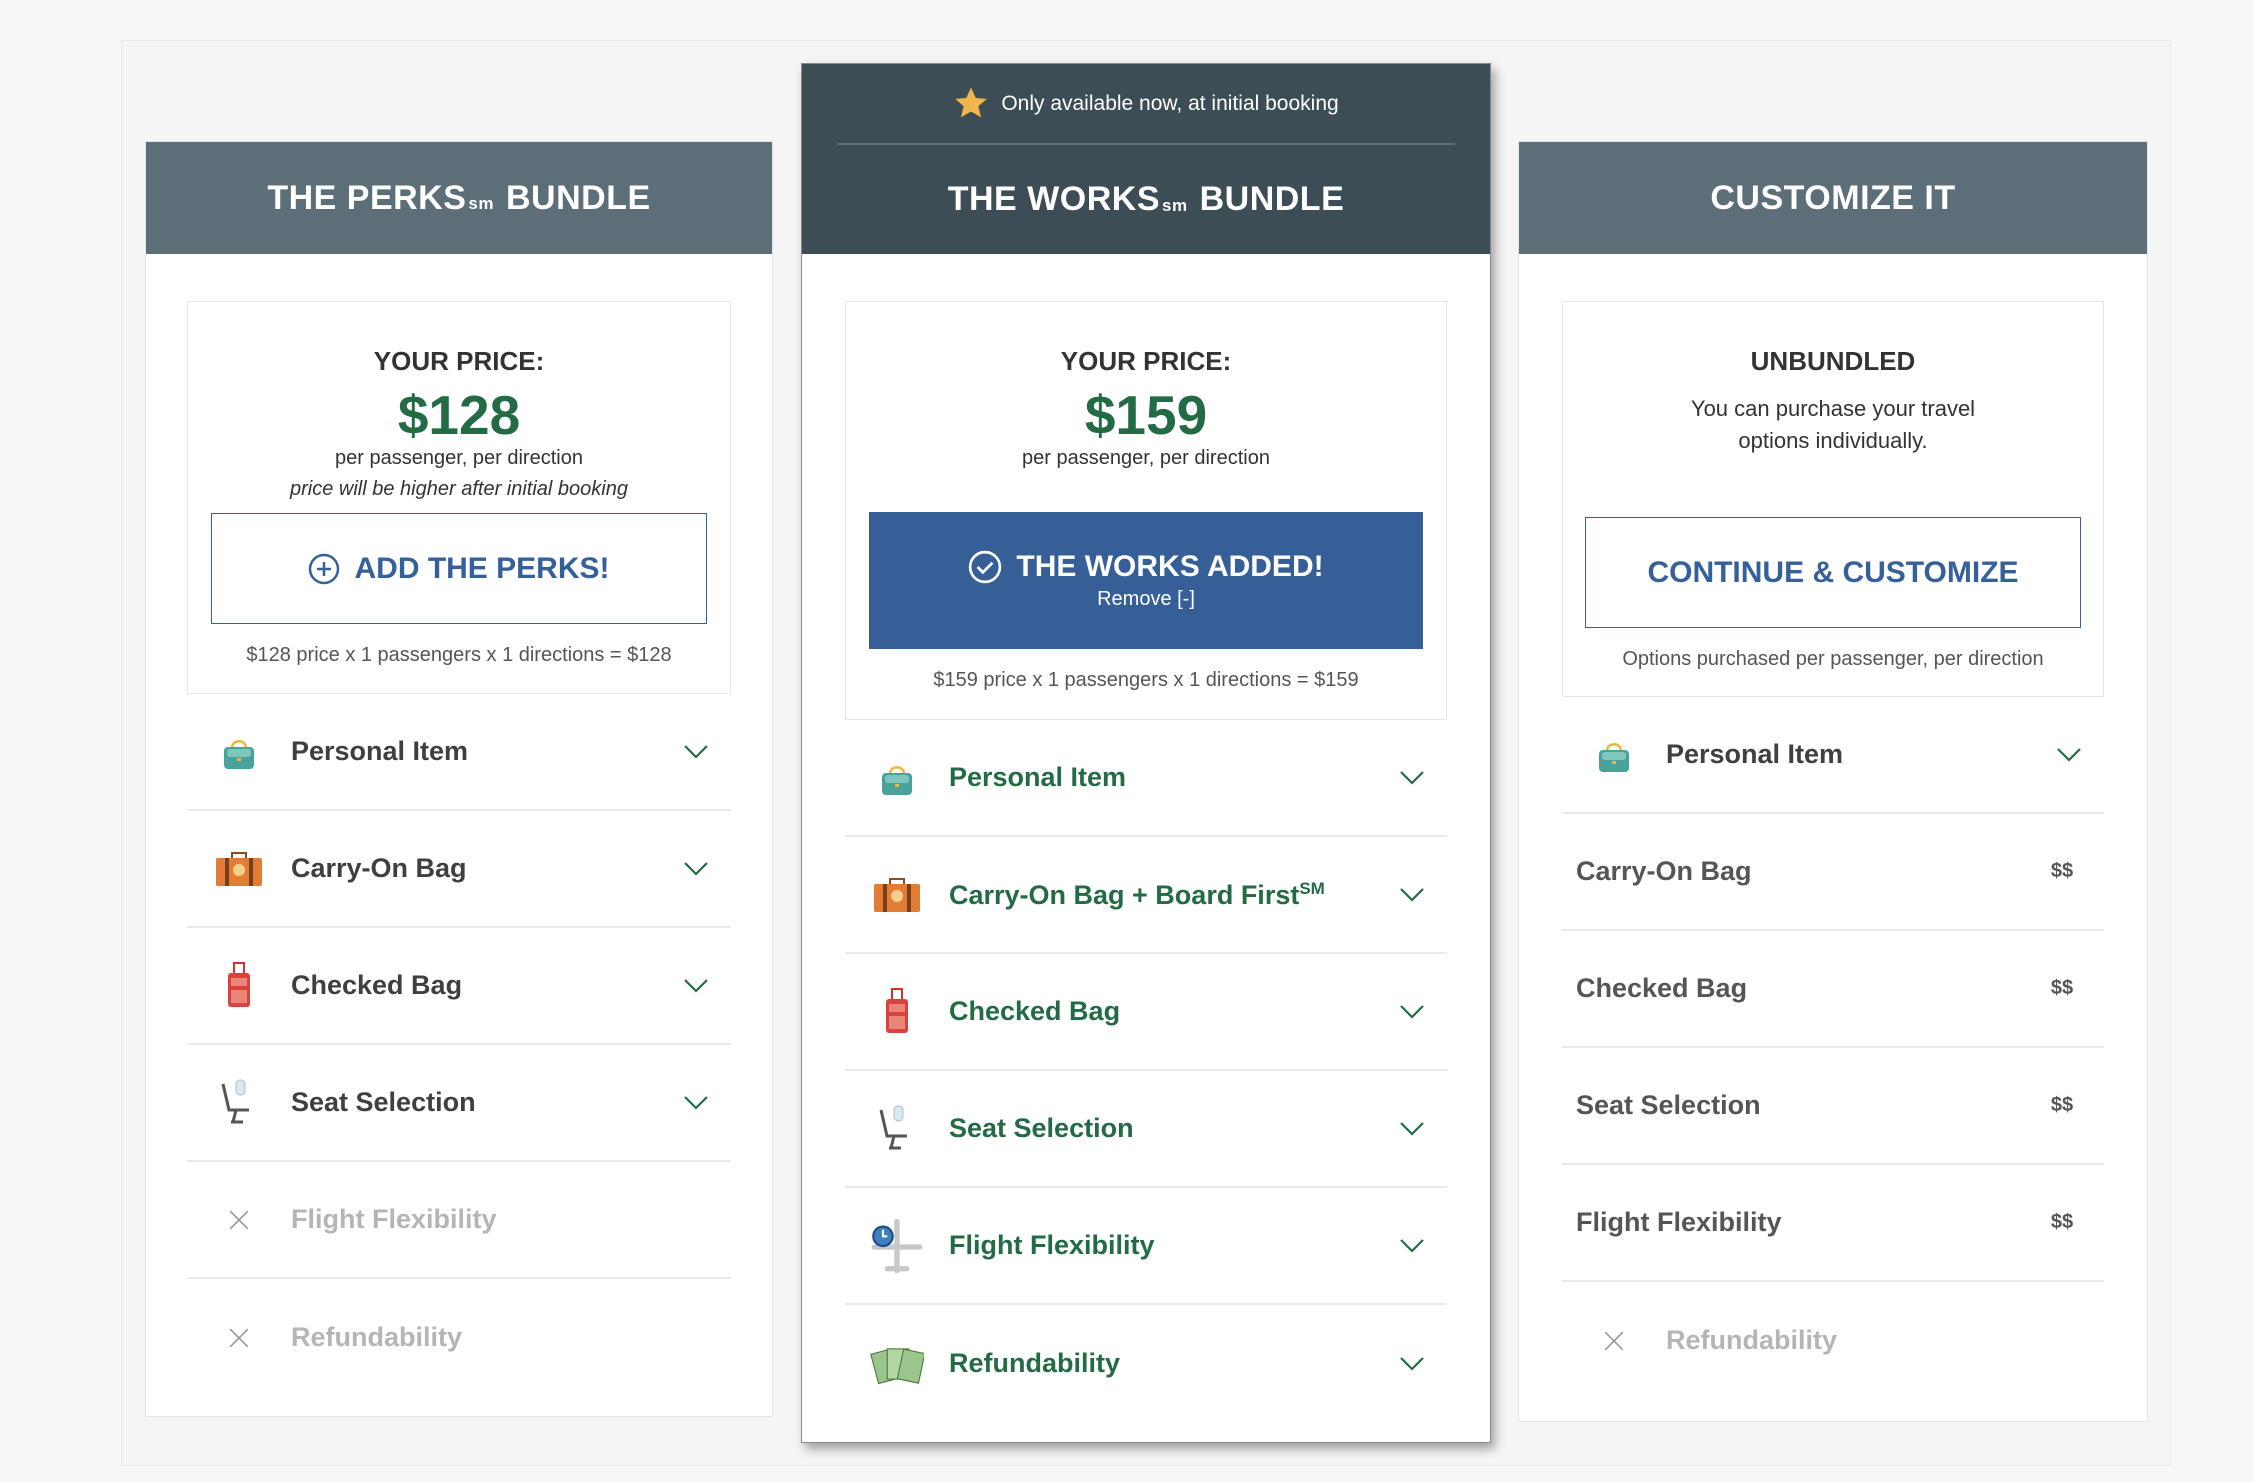 The image size is (2254, 1482). I want to click on service-mark: SM, so click(1312, 888).